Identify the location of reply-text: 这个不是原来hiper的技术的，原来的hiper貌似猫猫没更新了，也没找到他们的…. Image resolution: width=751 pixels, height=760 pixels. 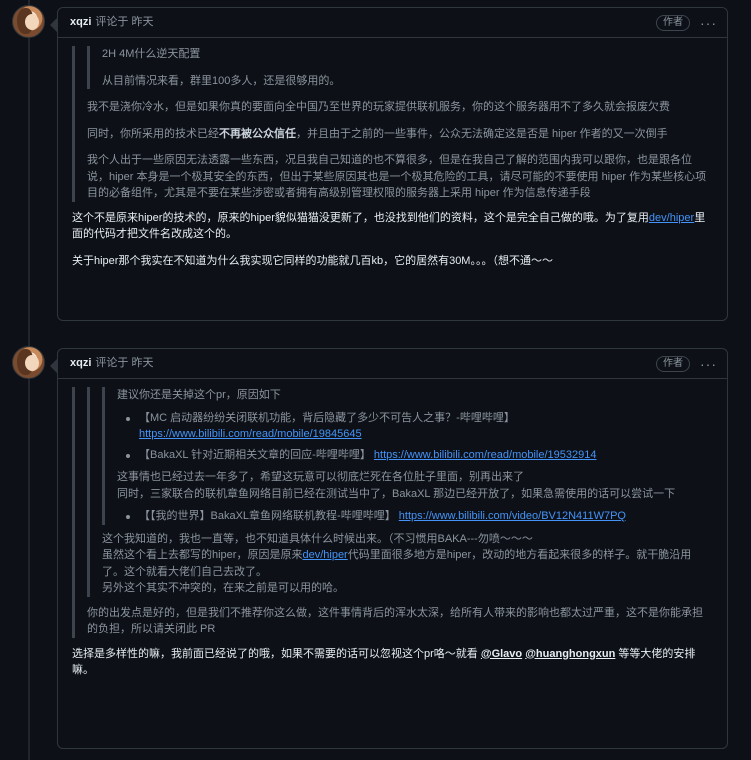
(389, 226).